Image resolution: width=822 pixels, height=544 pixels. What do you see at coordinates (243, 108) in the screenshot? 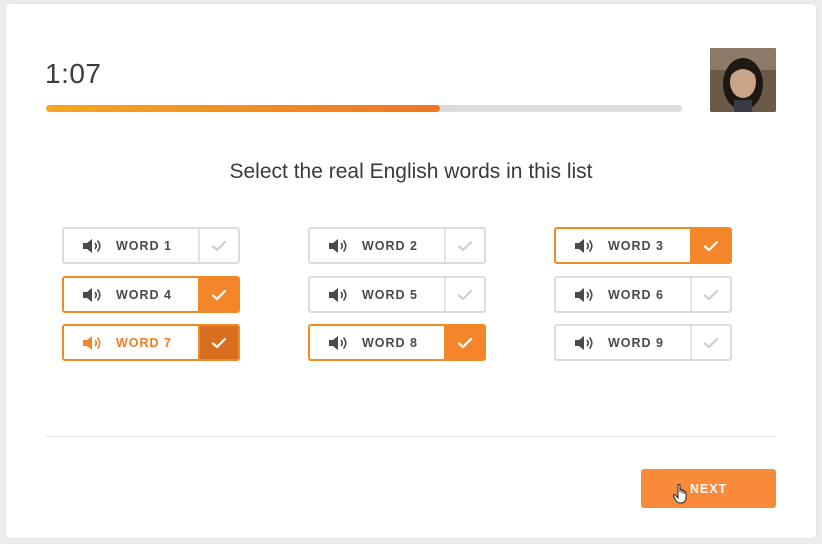
I see `progress-fill` at bounding box center [243, 108].